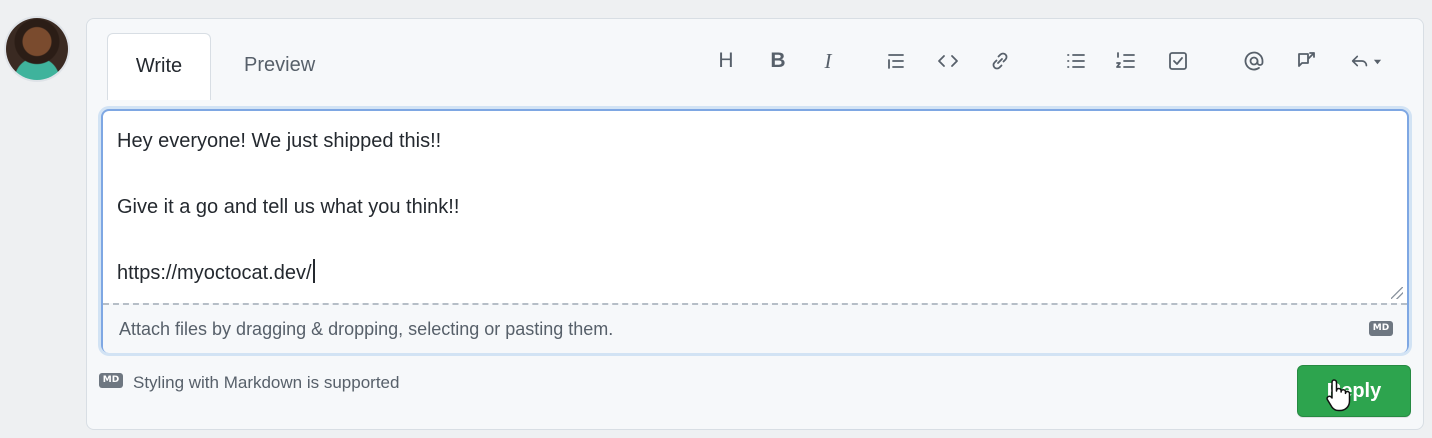 This screenshot has height=438, width=1432. I want to click on editor-line-url: https://myoctocat.dev/, so click(216, 273).